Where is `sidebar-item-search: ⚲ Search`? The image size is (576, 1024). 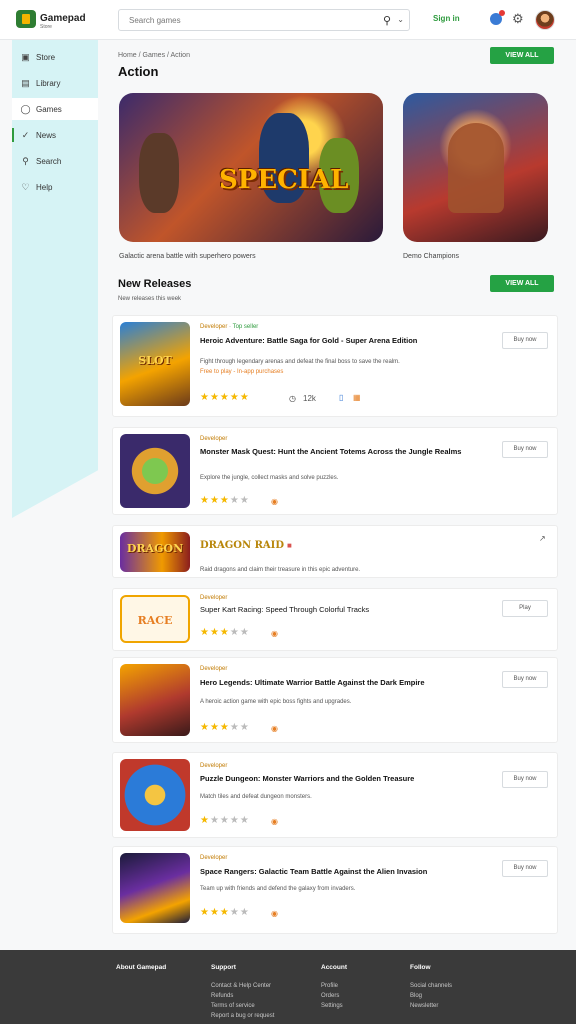 sidebar-item-search: ⚲ Search is located at coordinates (55, 161).